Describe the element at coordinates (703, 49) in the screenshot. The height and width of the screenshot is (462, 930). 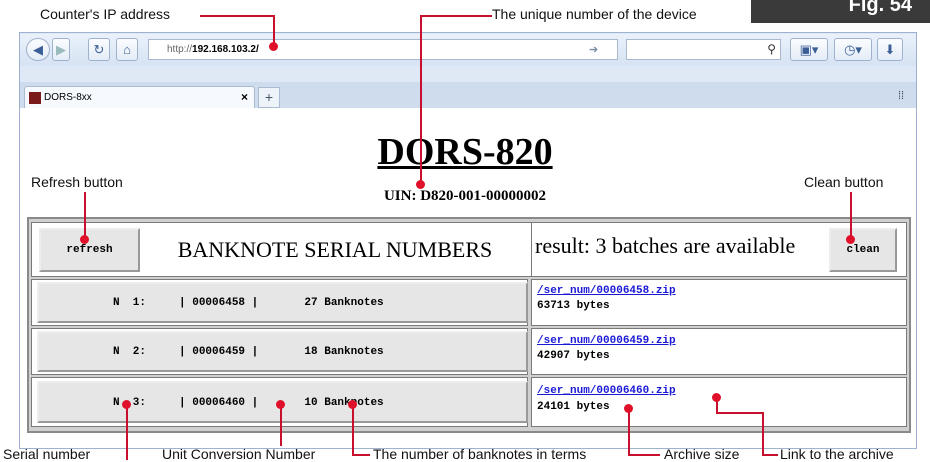
I see `search-input: ⚲` at that location.